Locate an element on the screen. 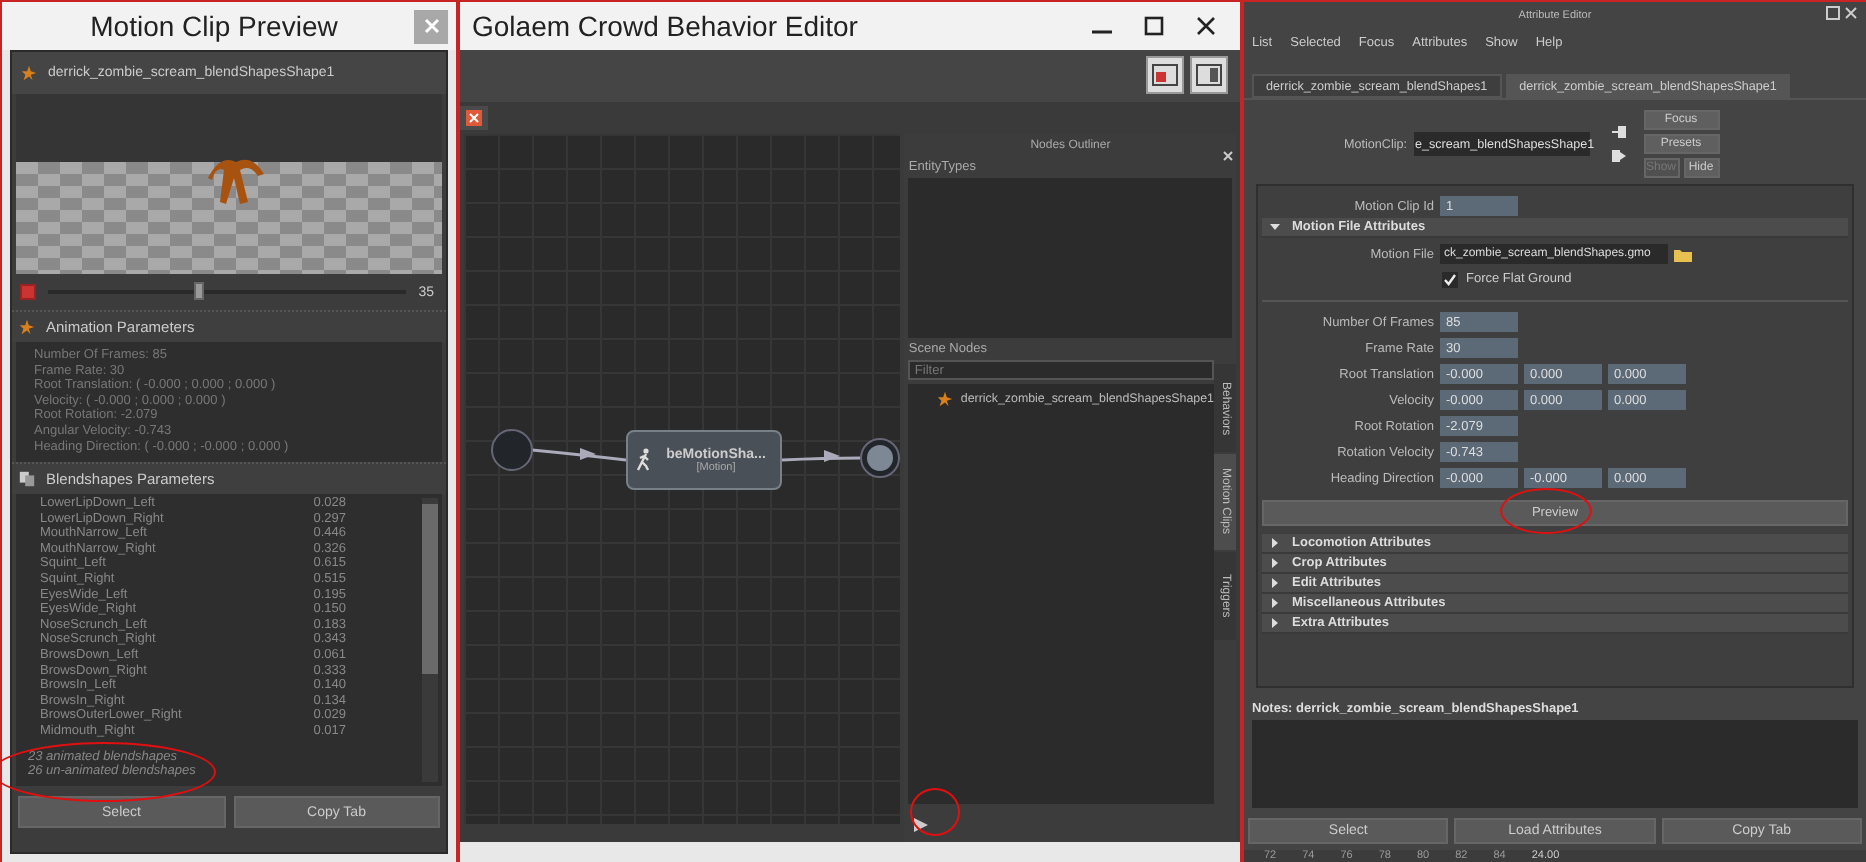  maximize-icon is located at coordinates (1154, 26).